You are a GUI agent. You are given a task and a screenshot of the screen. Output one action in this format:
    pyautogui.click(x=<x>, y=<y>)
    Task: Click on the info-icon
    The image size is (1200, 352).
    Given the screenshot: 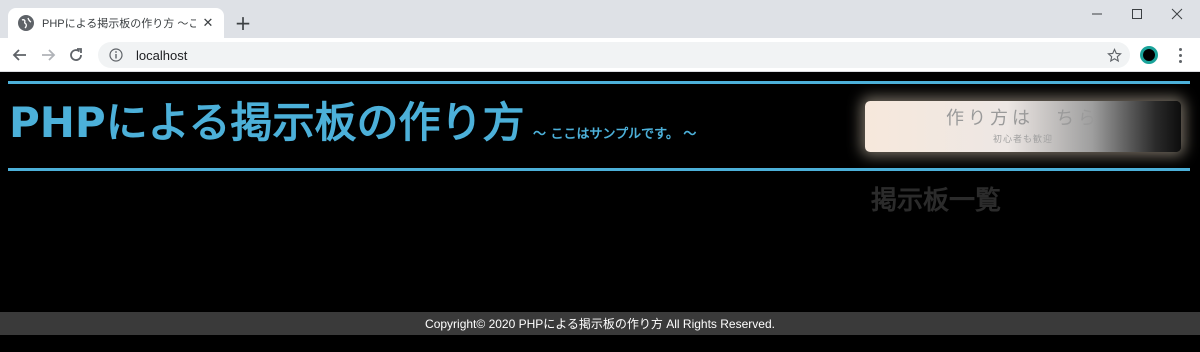 What is the action you would take?
    pyautogui.click(x=116, y=55)
    